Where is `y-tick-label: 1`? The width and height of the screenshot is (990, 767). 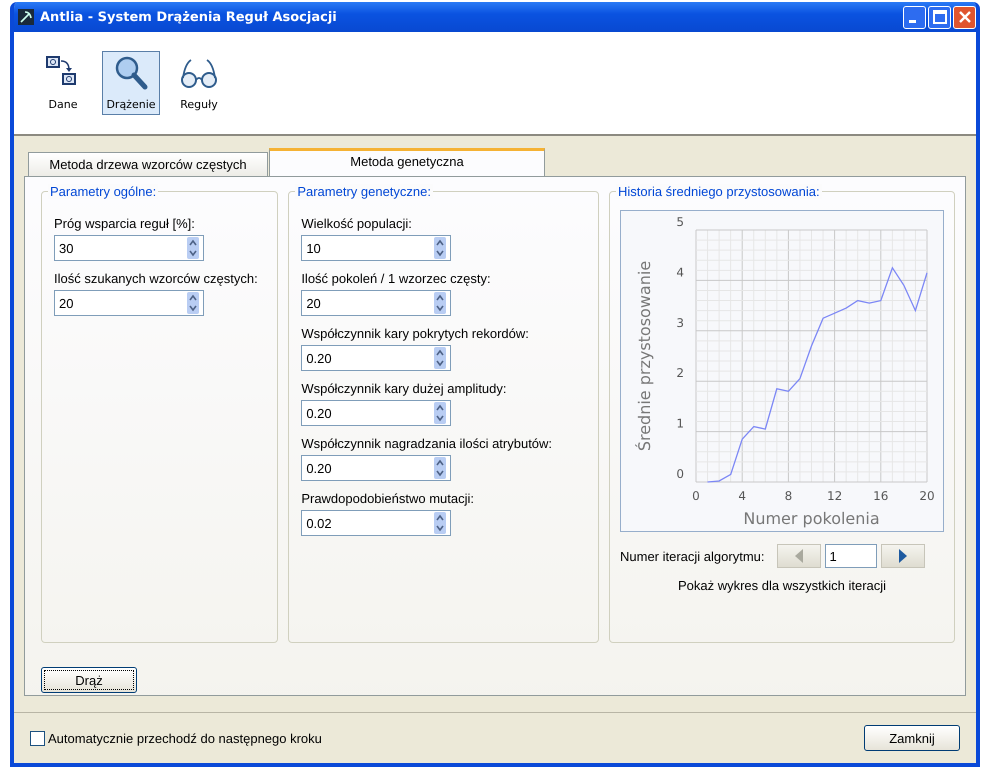 y-tick-label: 1 is located at coordinates (680, 423).